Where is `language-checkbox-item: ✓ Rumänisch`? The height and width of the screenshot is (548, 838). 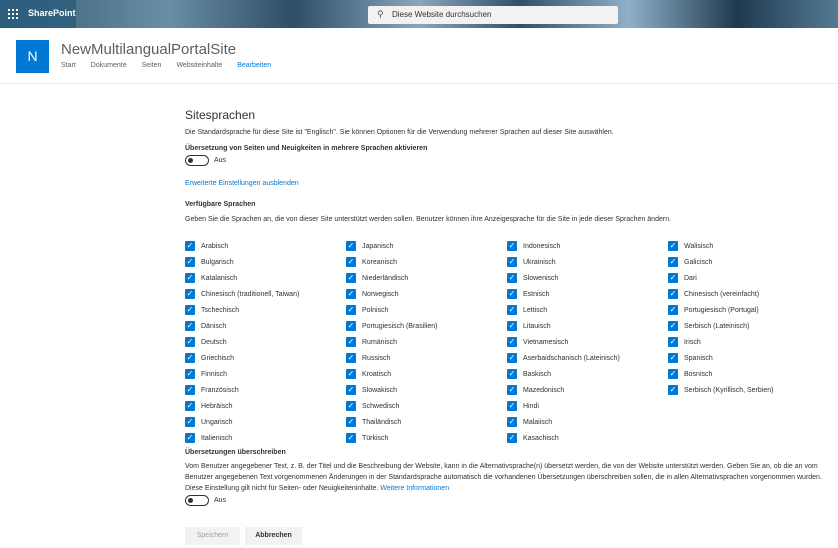 language-checkbox-item: ✓ Rumänisch is located at coordinates (391, 342).